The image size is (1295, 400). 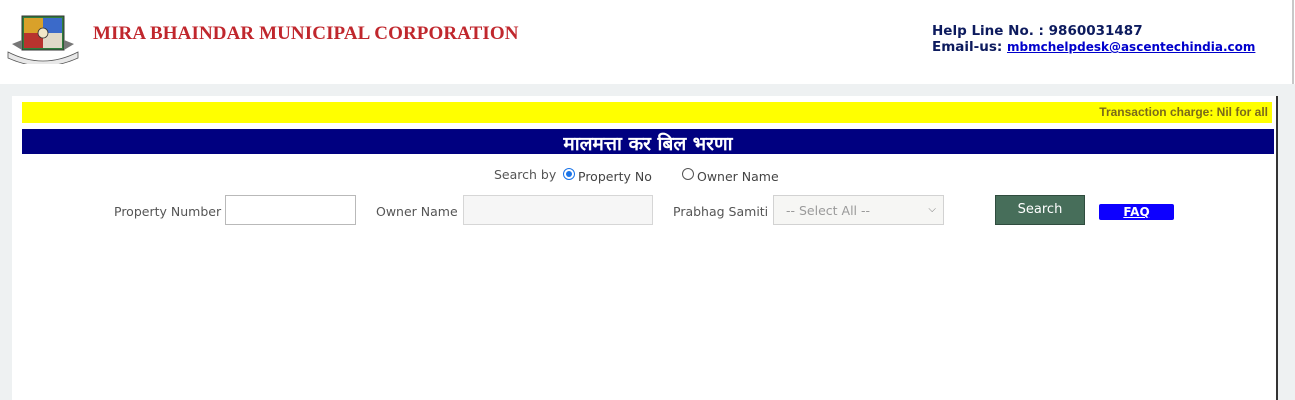 I want to click on prabhag-samiti-selected: -- Select All --, so click(x=828, y=210).